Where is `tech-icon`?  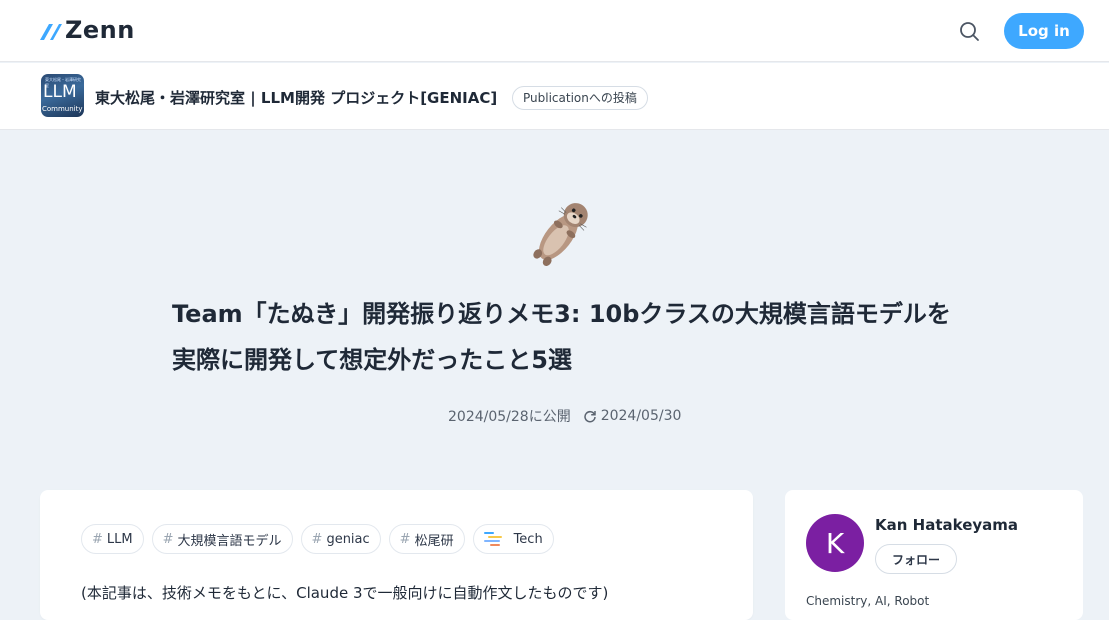
tech-icon is located at coordinates (492, 539).